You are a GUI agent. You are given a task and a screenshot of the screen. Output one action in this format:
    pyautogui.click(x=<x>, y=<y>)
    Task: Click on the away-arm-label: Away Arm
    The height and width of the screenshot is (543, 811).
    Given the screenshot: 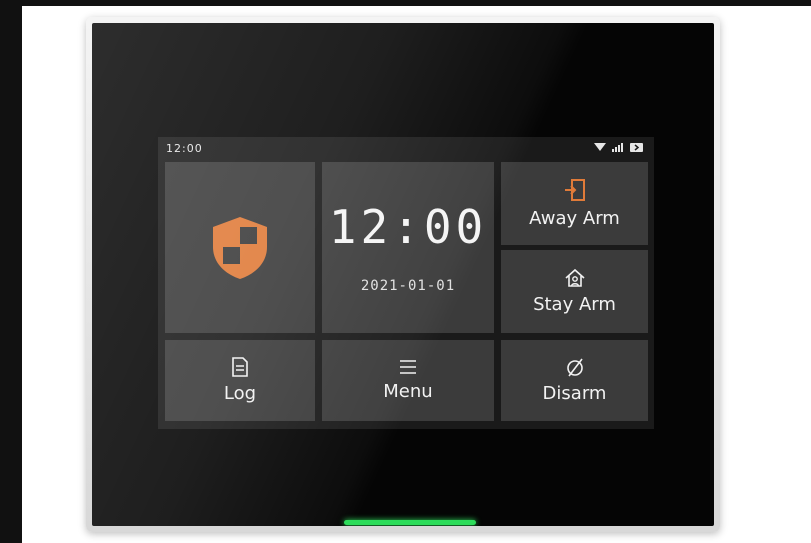 What is the action you would take?
    pyautogui.click(x=574, y=218)
    